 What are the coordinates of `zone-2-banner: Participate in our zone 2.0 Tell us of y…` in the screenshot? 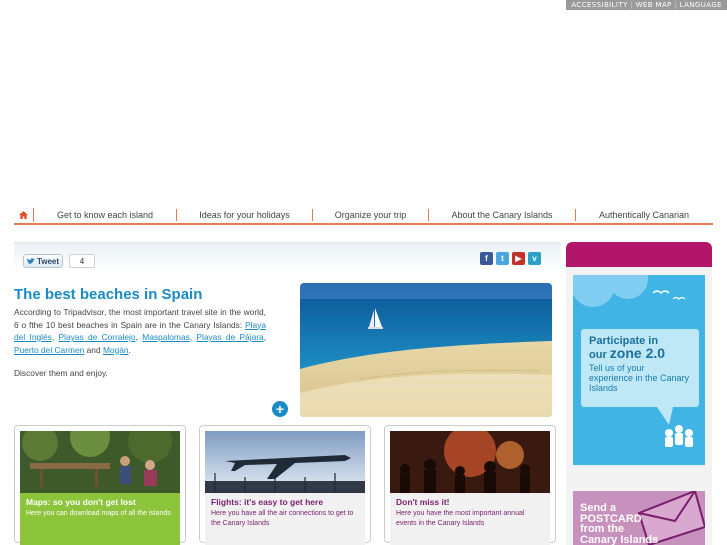 It's located at (639, 370).